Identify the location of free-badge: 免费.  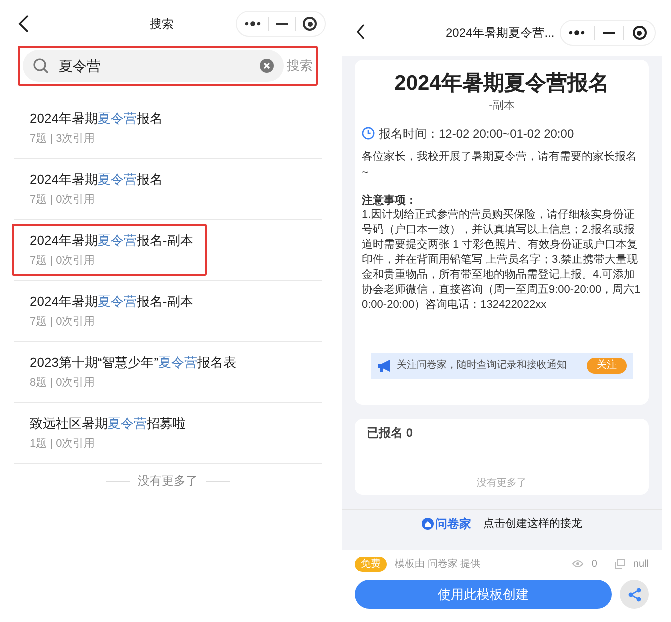
(371, 564).